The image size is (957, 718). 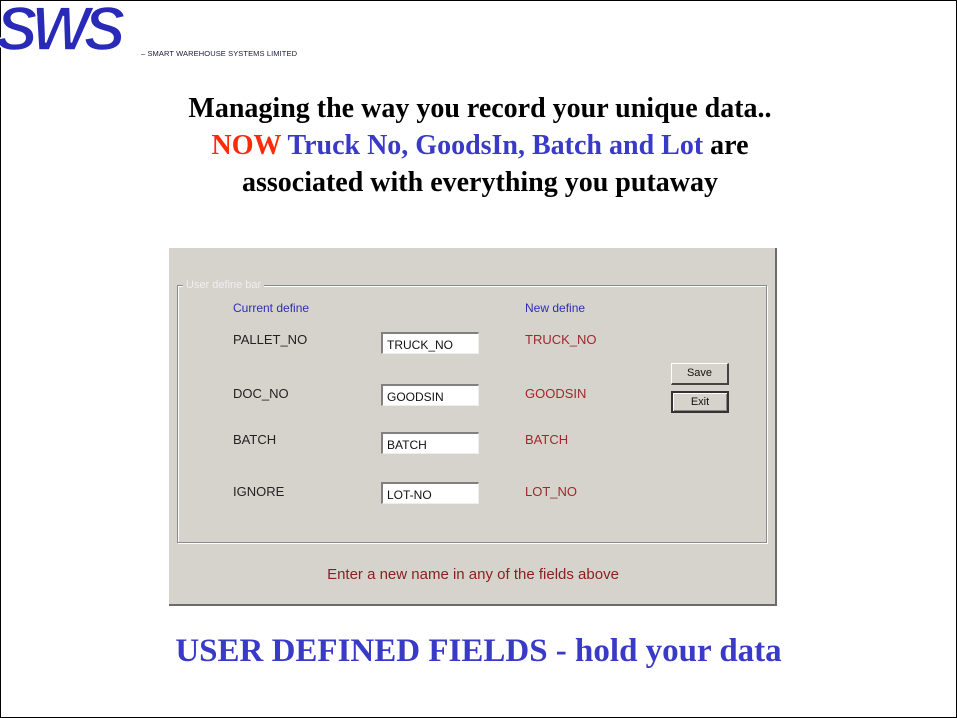 What do you see at coordinates (246, 145) in the screenshot?
I see `headline-now: NOW` at bounding box center [246, 145].